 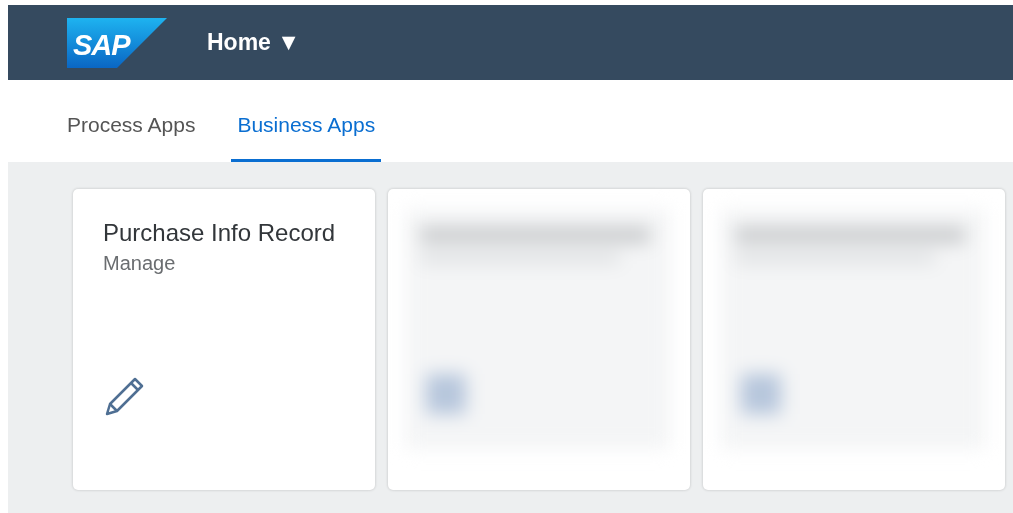 What do you see at coordinates (131, 121) in the screenshot?
I see `tab: Process Apps` at bounding box center [131, 121].